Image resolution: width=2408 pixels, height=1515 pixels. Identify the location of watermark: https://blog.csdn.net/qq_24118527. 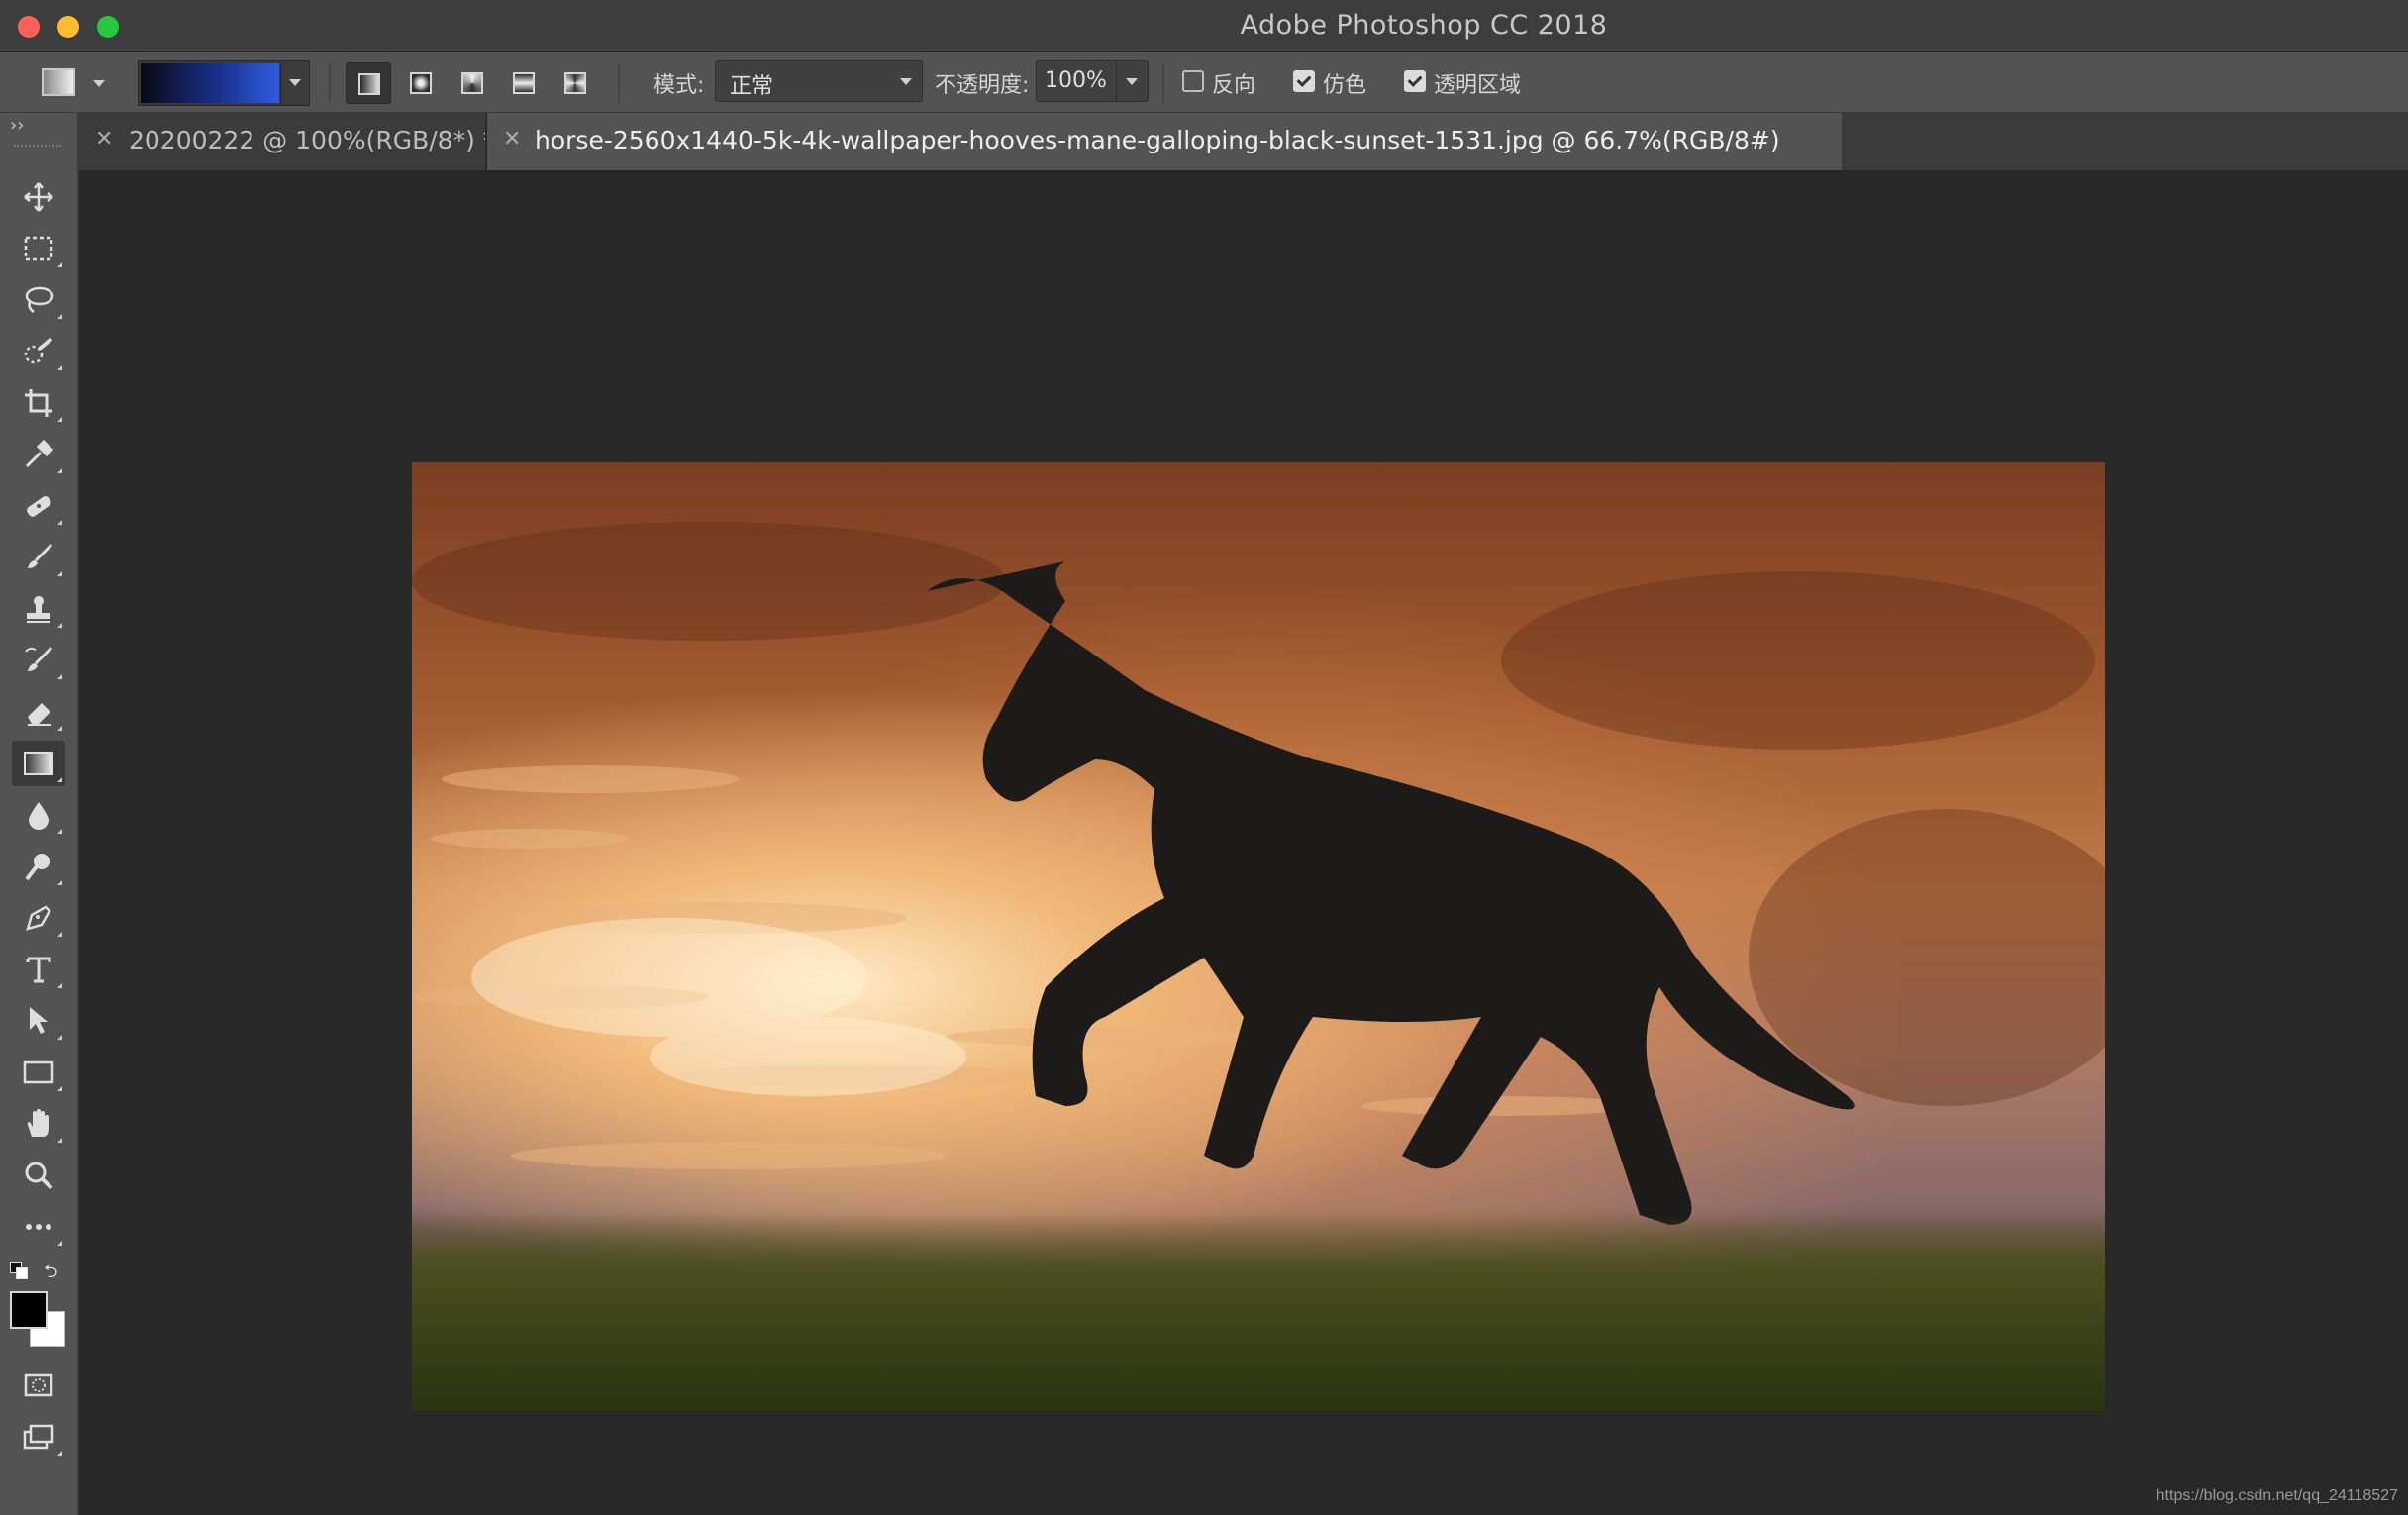
(2277, 1495).